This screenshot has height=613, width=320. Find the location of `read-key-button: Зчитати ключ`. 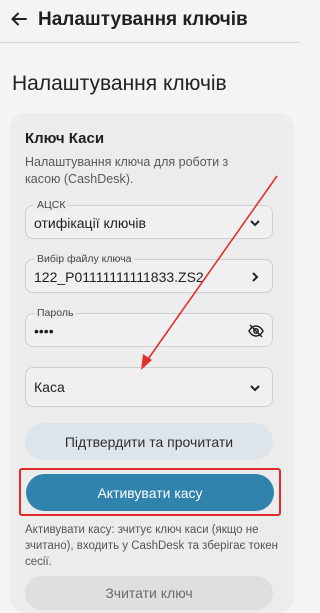

read-key-button: Зчитати ключ is located at coordinates (149, 593).